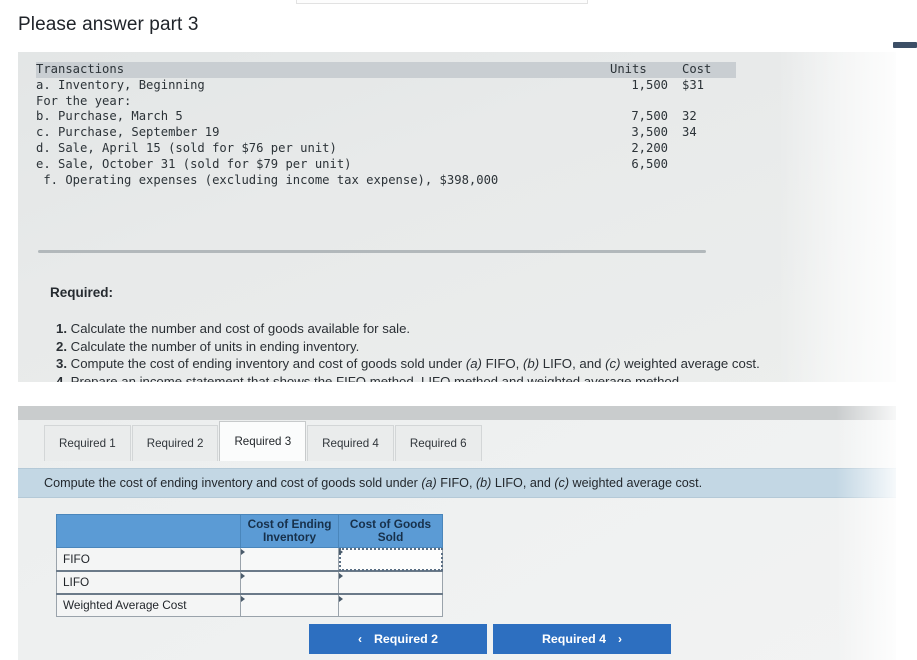 Image resolution: width=917 pixels, height=660 pixels. Describe the element at coordinates (649, 116) in the screenshot. I see `transaction-units: 7,500` at that location.